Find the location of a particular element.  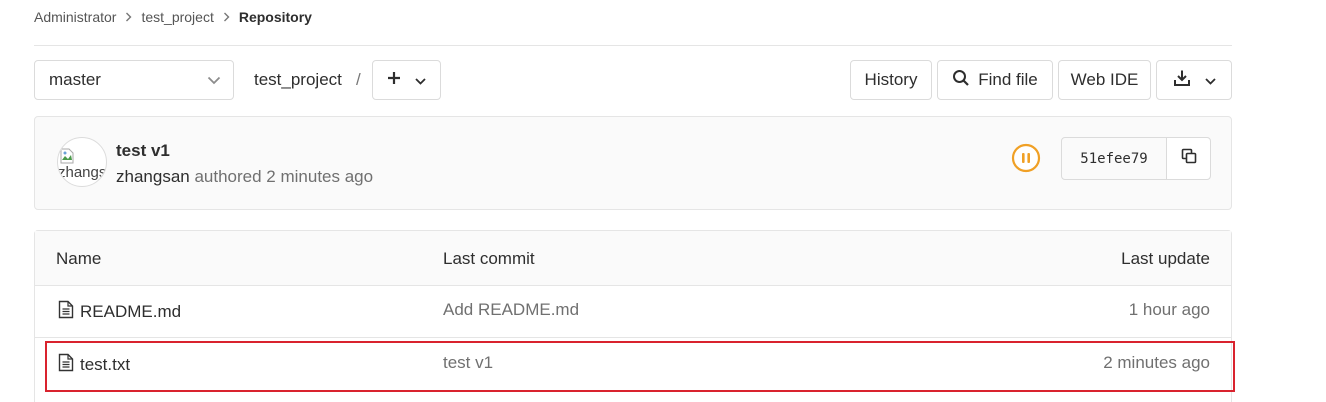

column-header-last-commit: Last commit is located at coordinates (489, 258).